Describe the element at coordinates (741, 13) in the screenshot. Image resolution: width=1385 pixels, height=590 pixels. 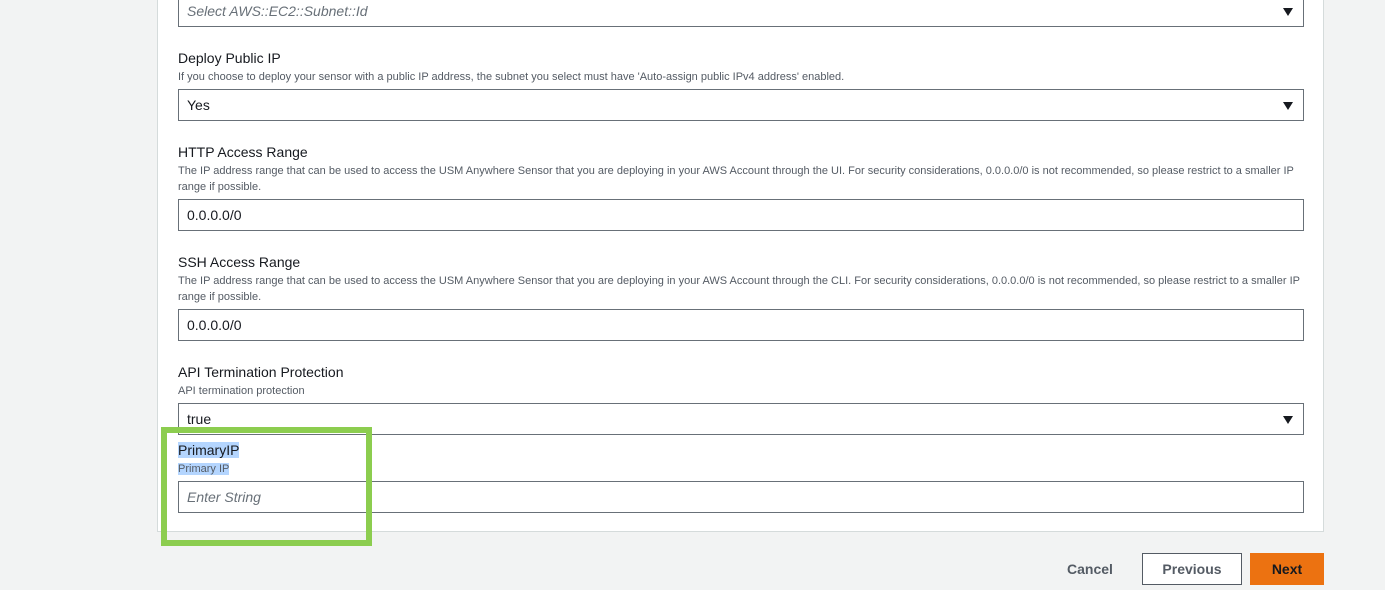
I see `subnet-select: Select AWS::EC2::Subnet::Id` at that location.